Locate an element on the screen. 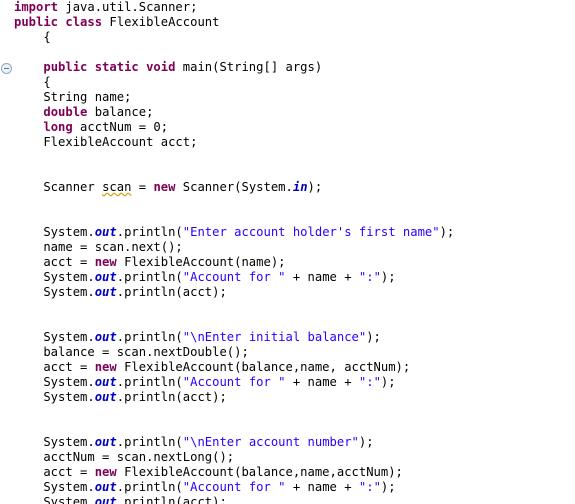 The height and width of the screenshot is (504, 575). code-line: acctNum = scan.nextLong(); is located at coordinates (294, 457).